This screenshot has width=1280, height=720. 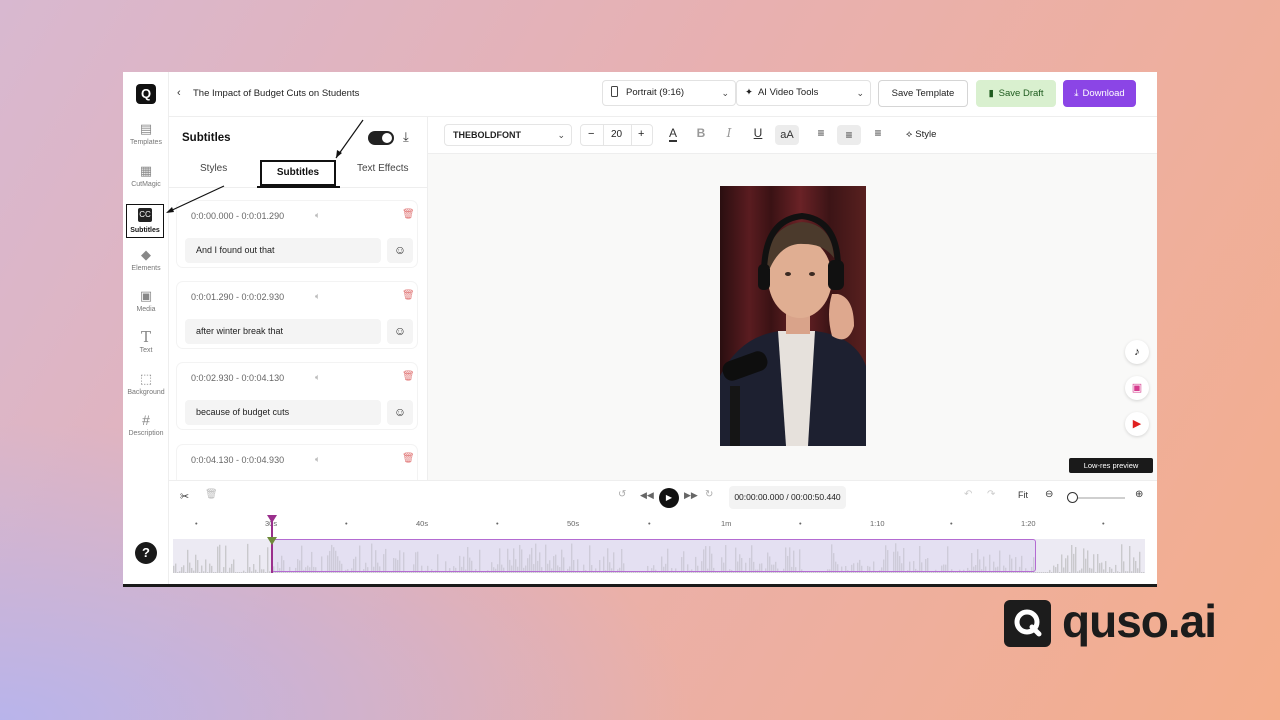 What do you see at coordinates (1023, 495) in the screenshot?
I see `fit-button: Fit` at bounding box center [1023, 495].